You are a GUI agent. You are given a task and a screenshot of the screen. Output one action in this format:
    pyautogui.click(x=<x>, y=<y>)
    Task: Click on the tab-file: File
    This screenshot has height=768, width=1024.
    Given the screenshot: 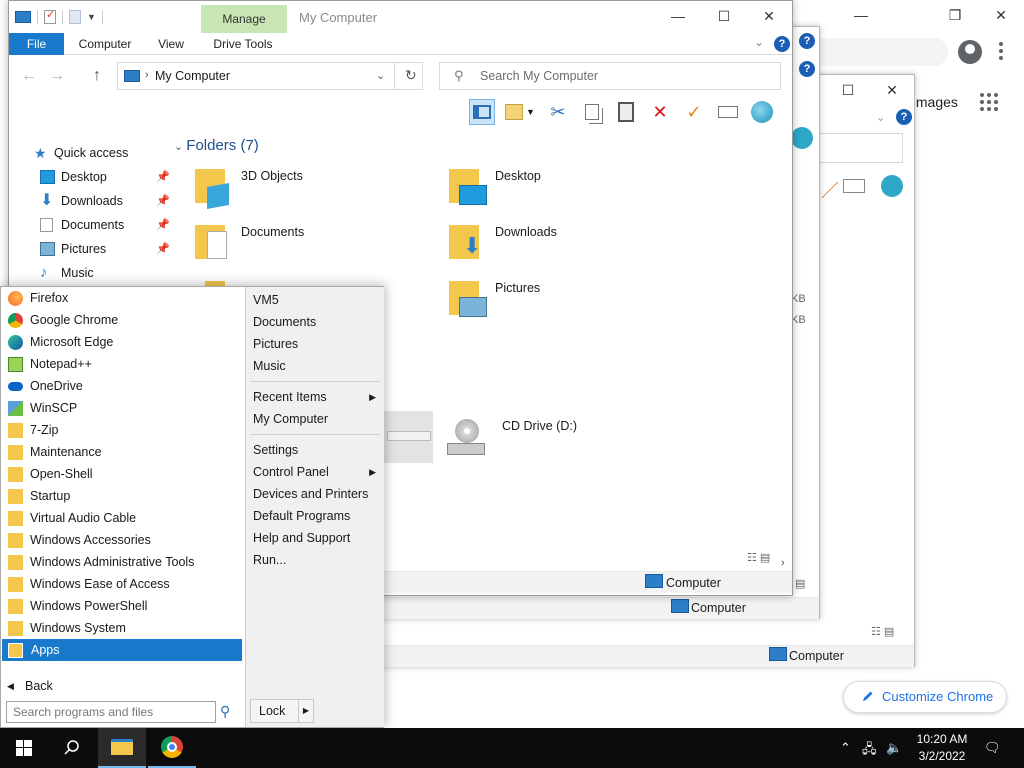 What is the action you would take?
    pyautogui.click(x=36, y=44)
    